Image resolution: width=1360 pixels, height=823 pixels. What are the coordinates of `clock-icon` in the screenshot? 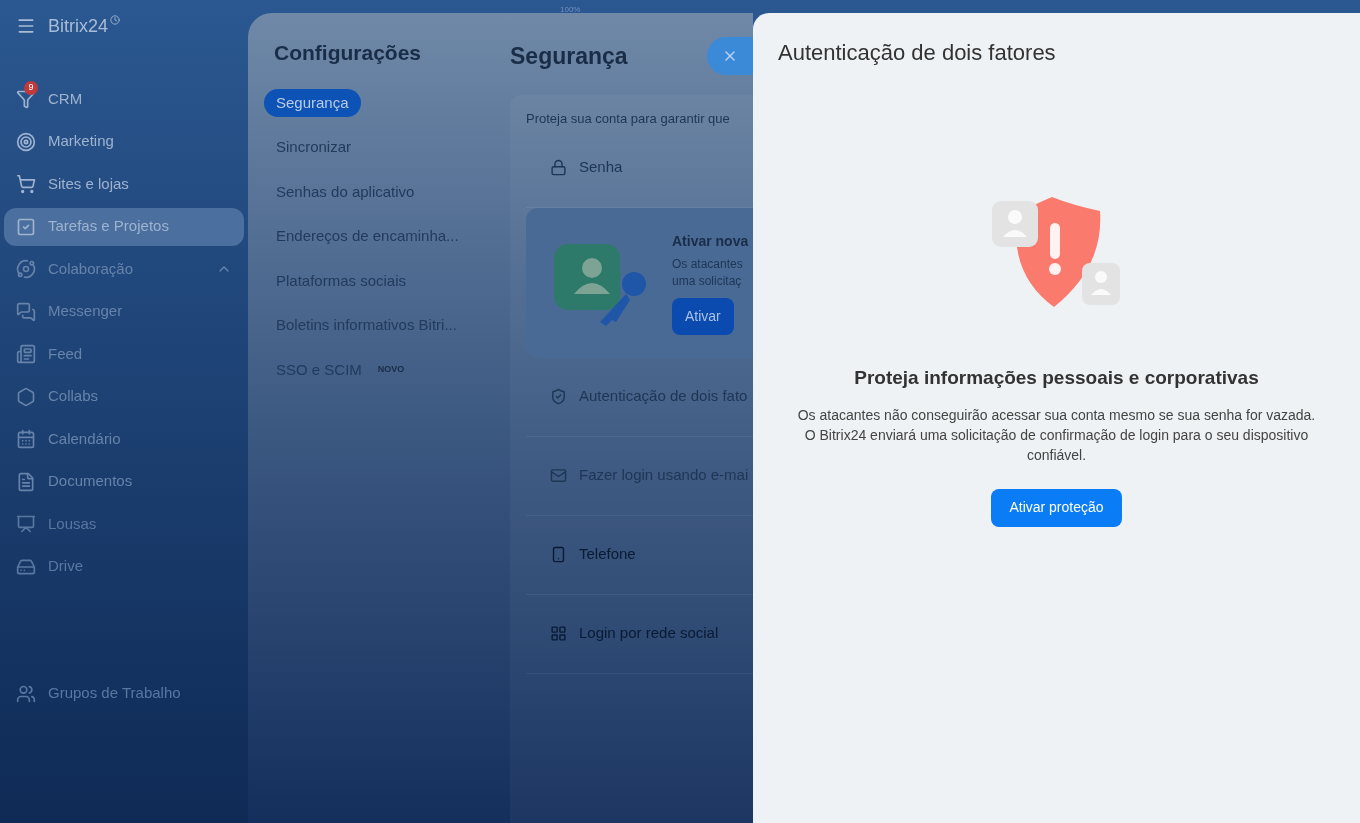 It's located at (115, 19).